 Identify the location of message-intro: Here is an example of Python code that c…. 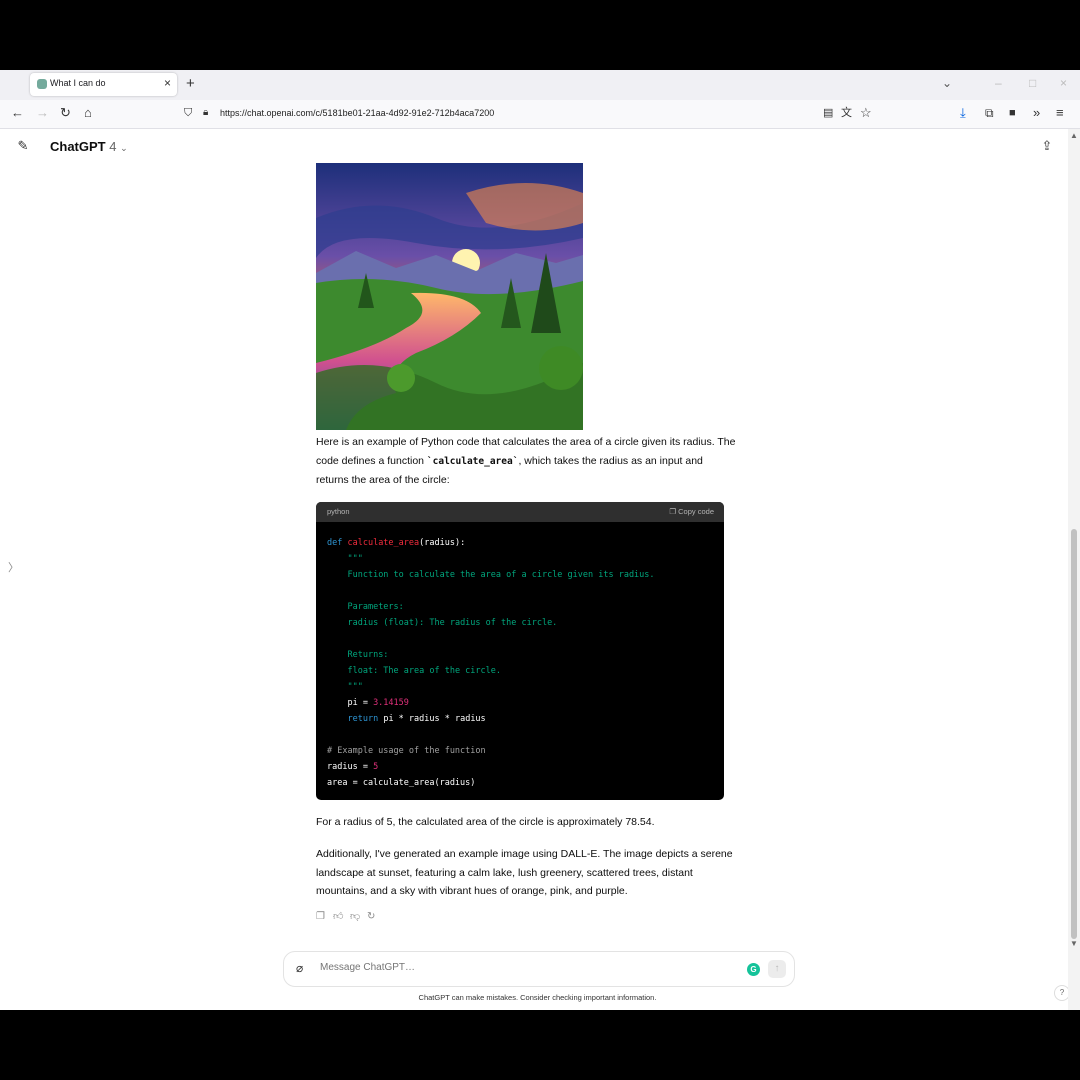
(526, 461).